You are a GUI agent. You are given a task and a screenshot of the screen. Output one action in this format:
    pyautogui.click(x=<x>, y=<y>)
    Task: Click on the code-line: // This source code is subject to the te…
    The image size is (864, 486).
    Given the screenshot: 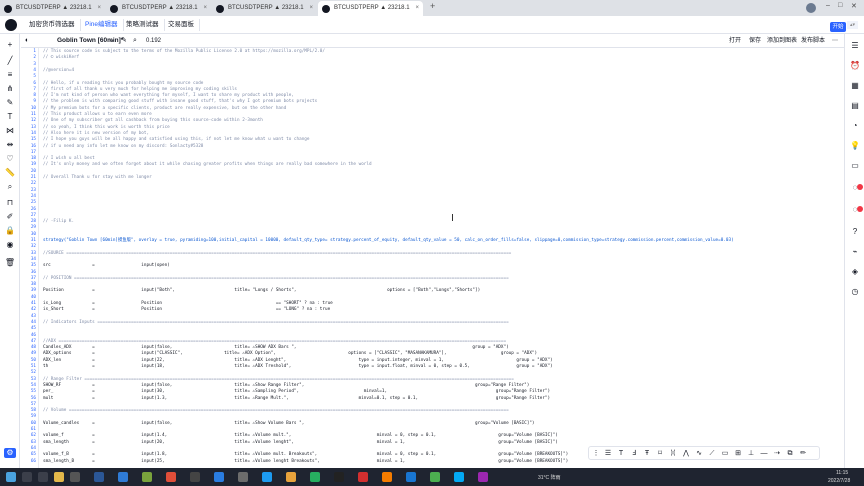 What is the action you would take?
    pyautogui.click(x=184, y=52)
    